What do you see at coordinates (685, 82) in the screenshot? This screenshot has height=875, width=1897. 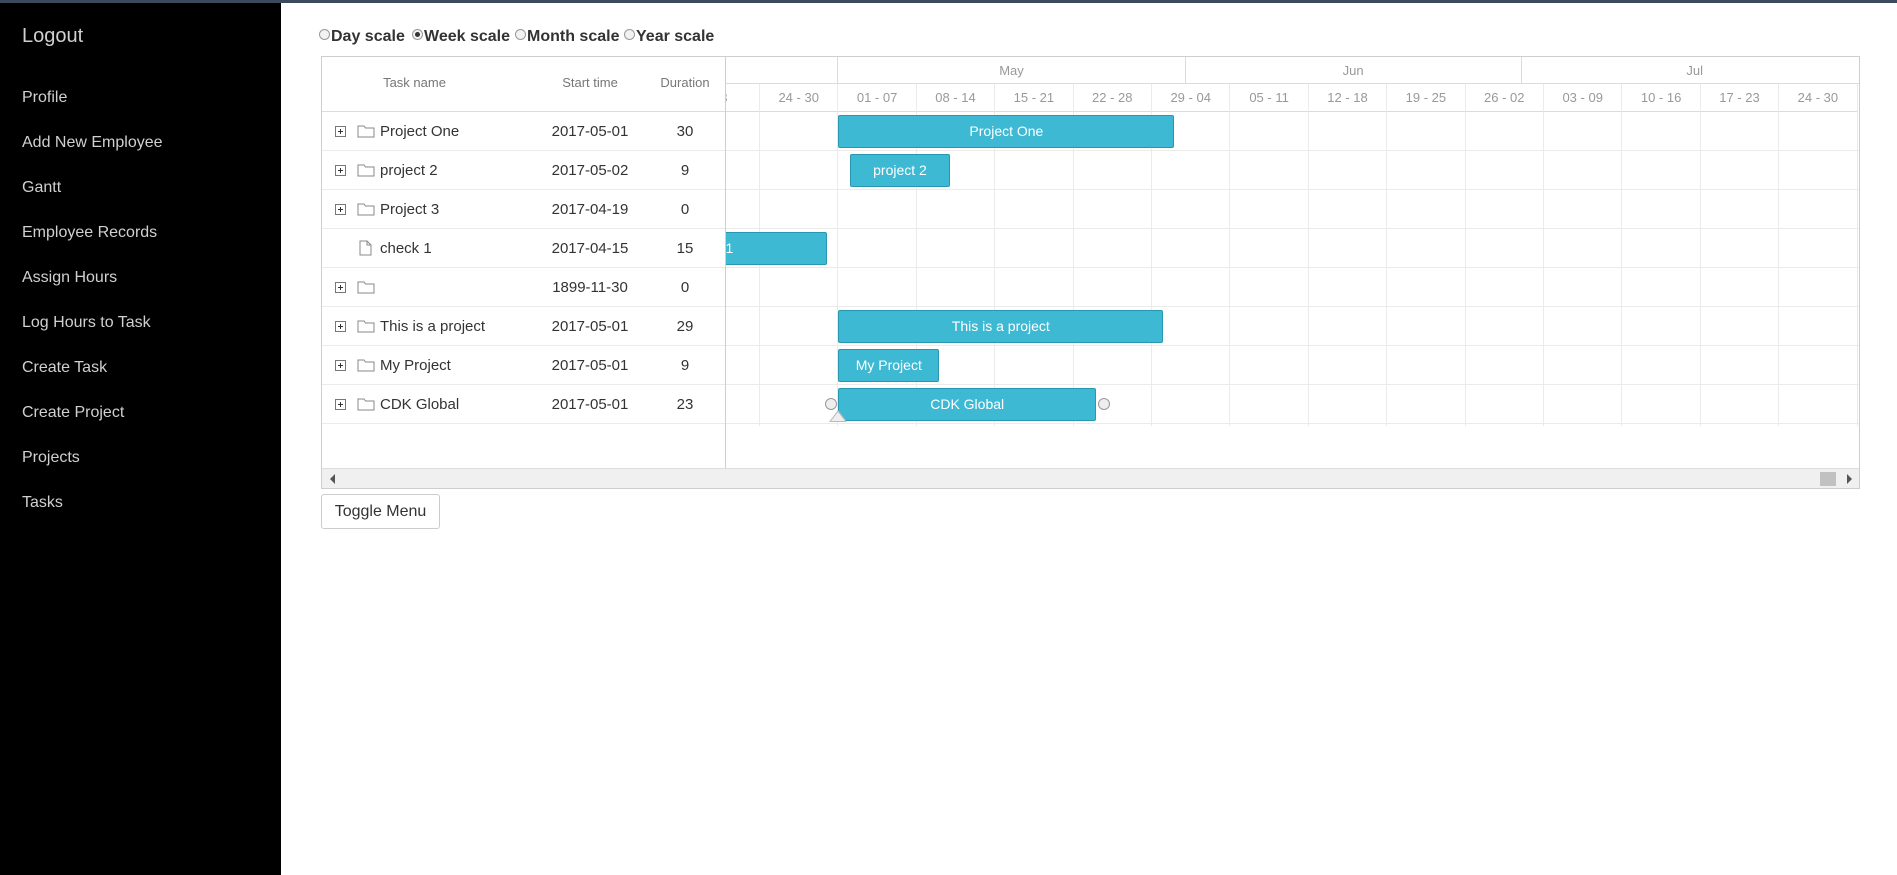 I see `col-duration: Duration` at bounding box center [685, 82].